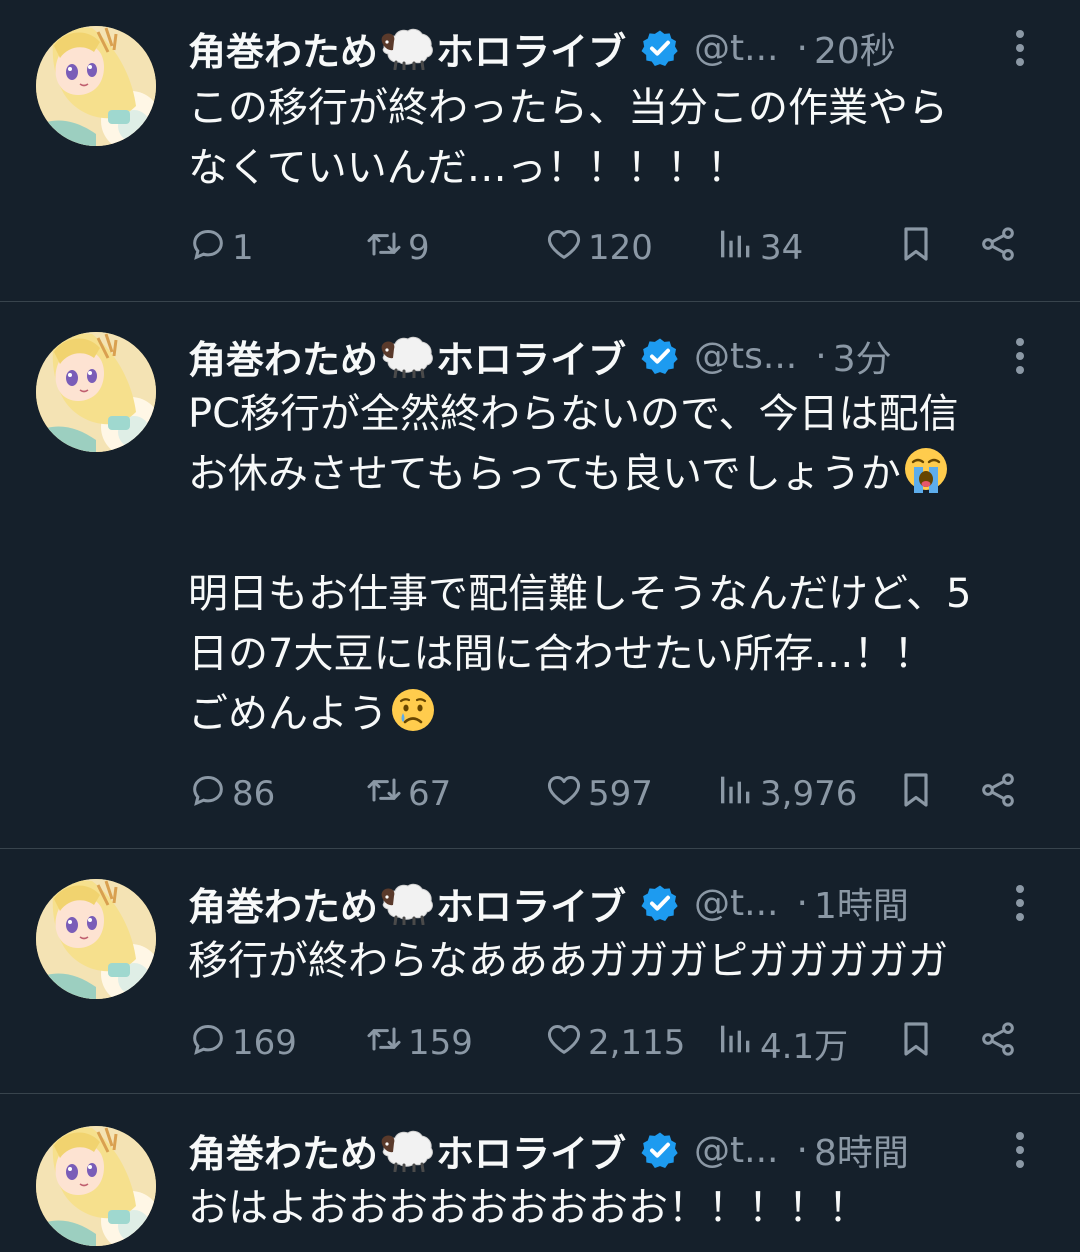 This screenshot has width=1080, height=1252. I want to click on action-bar: 1 9 120 34, so click(614, 248).